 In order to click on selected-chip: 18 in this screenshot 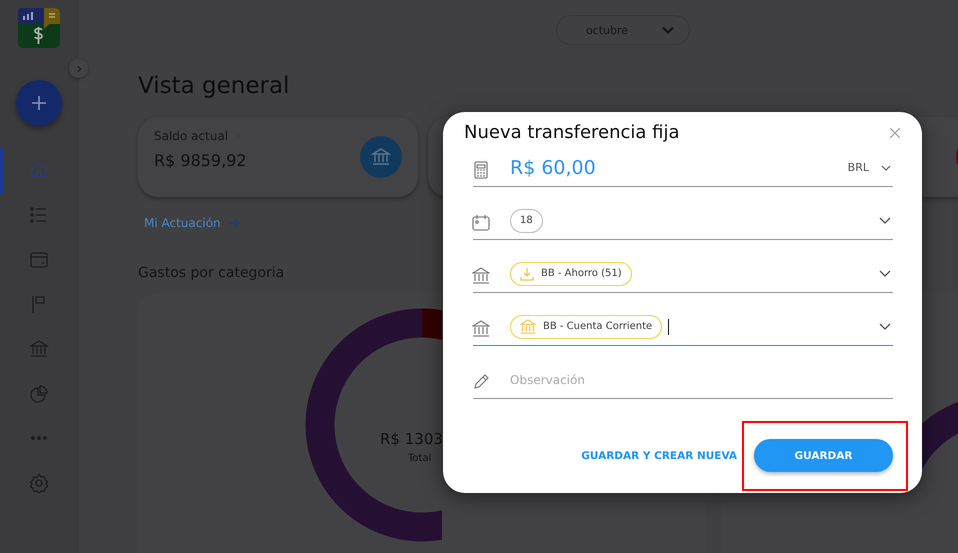, I will do `click(526, 220)`.